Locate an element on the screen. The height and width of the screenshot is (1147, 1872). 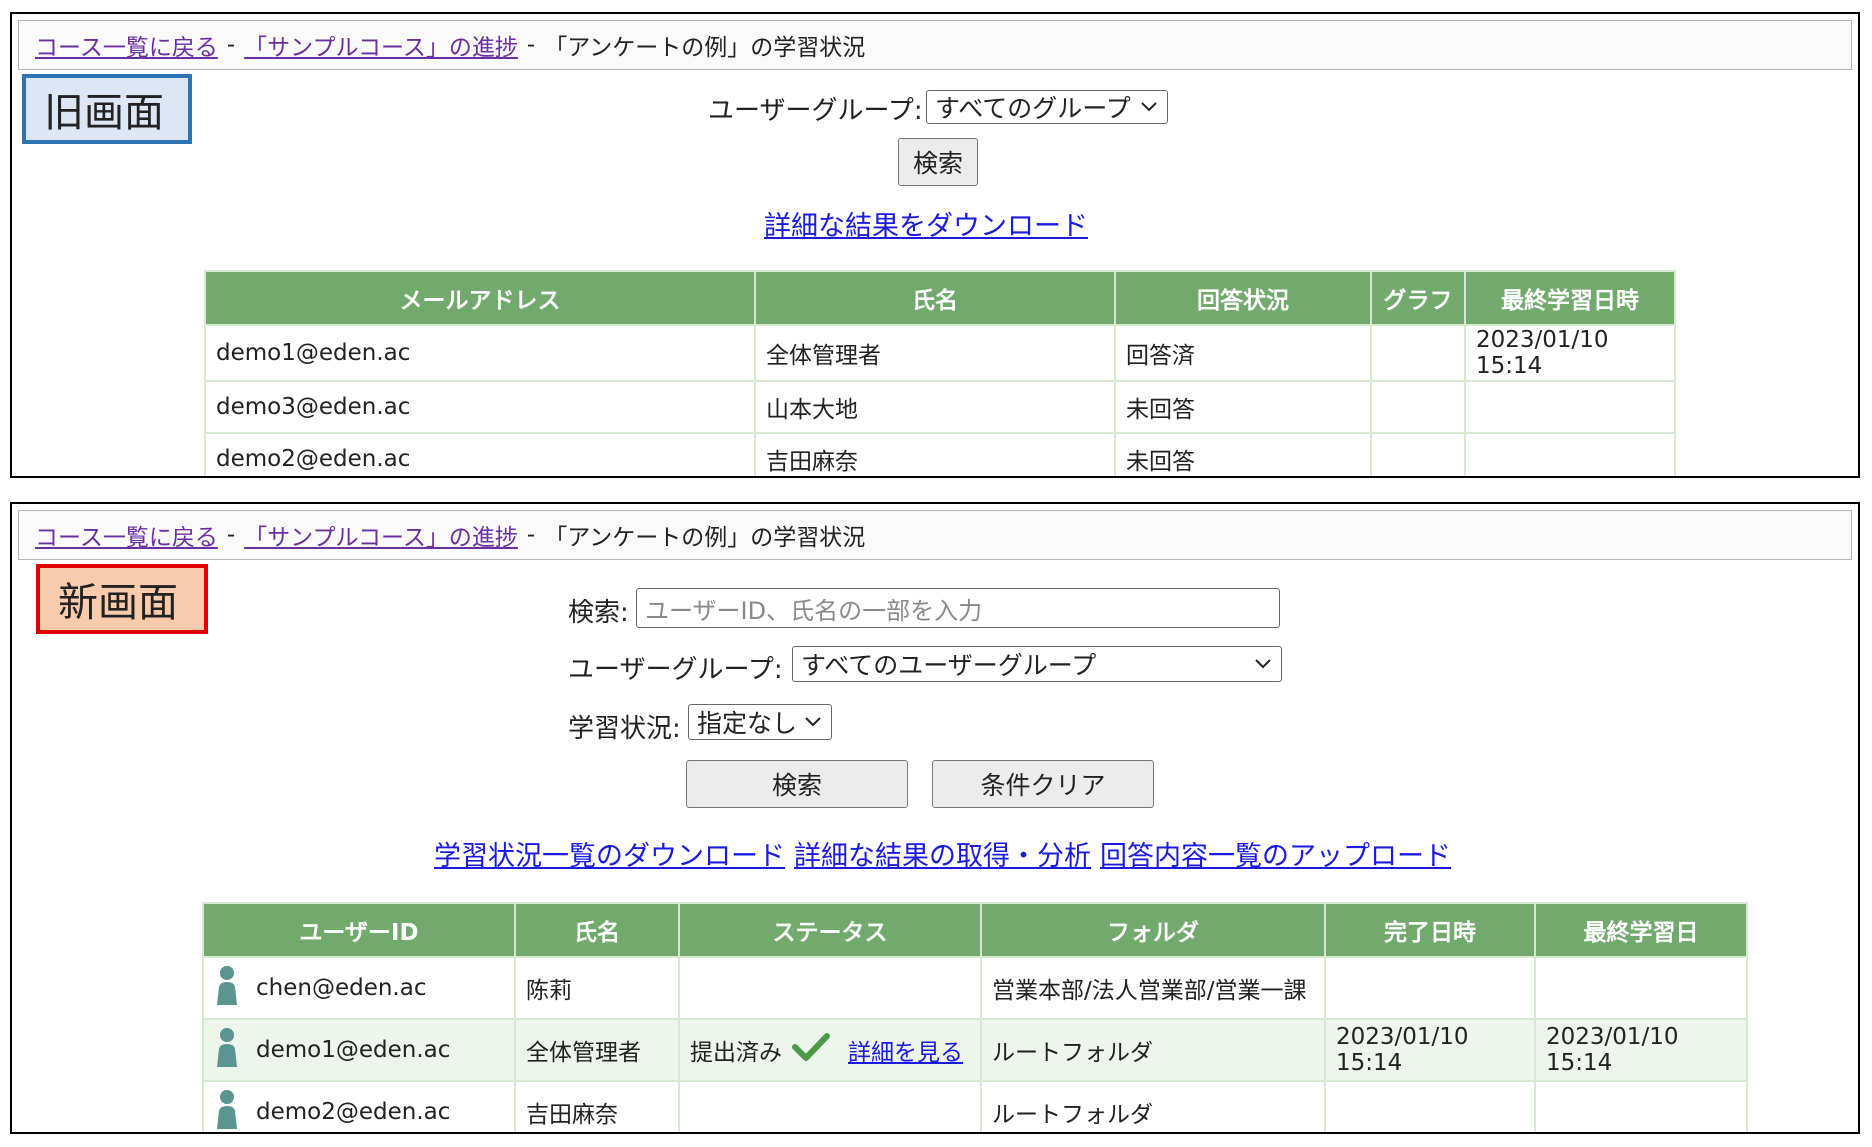
group-select: すべてのユーザーグループ is located at coordinates (1037, 664).